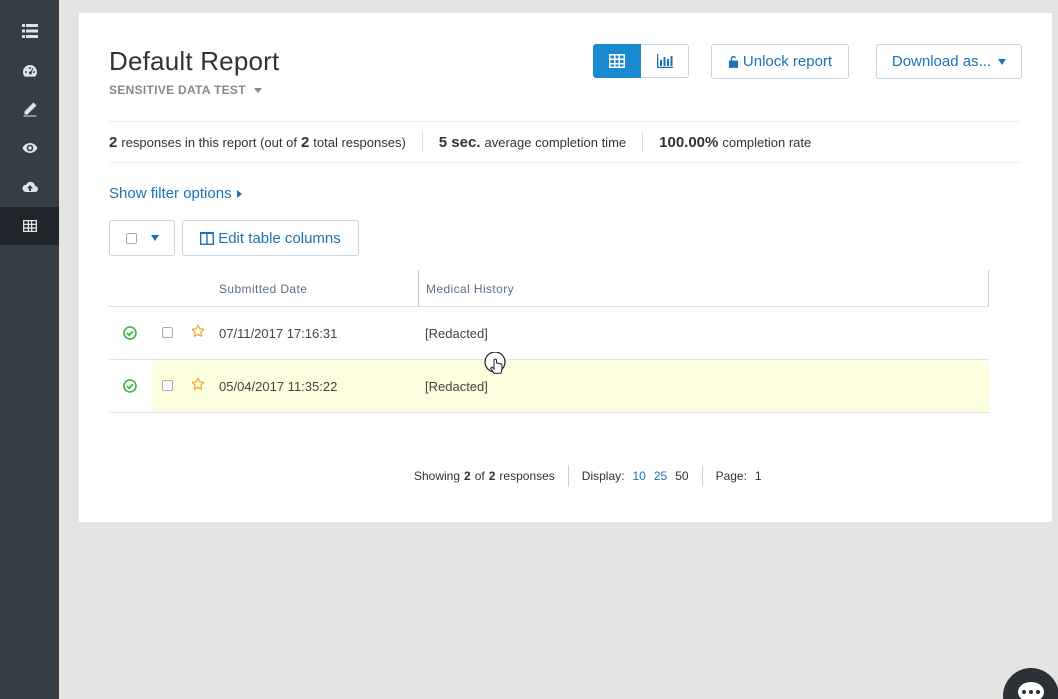  What do you see at coordinates (555, 142) in the screenshot?
I see `avg-time-label: average completion time` at bounding box center [555, 142].